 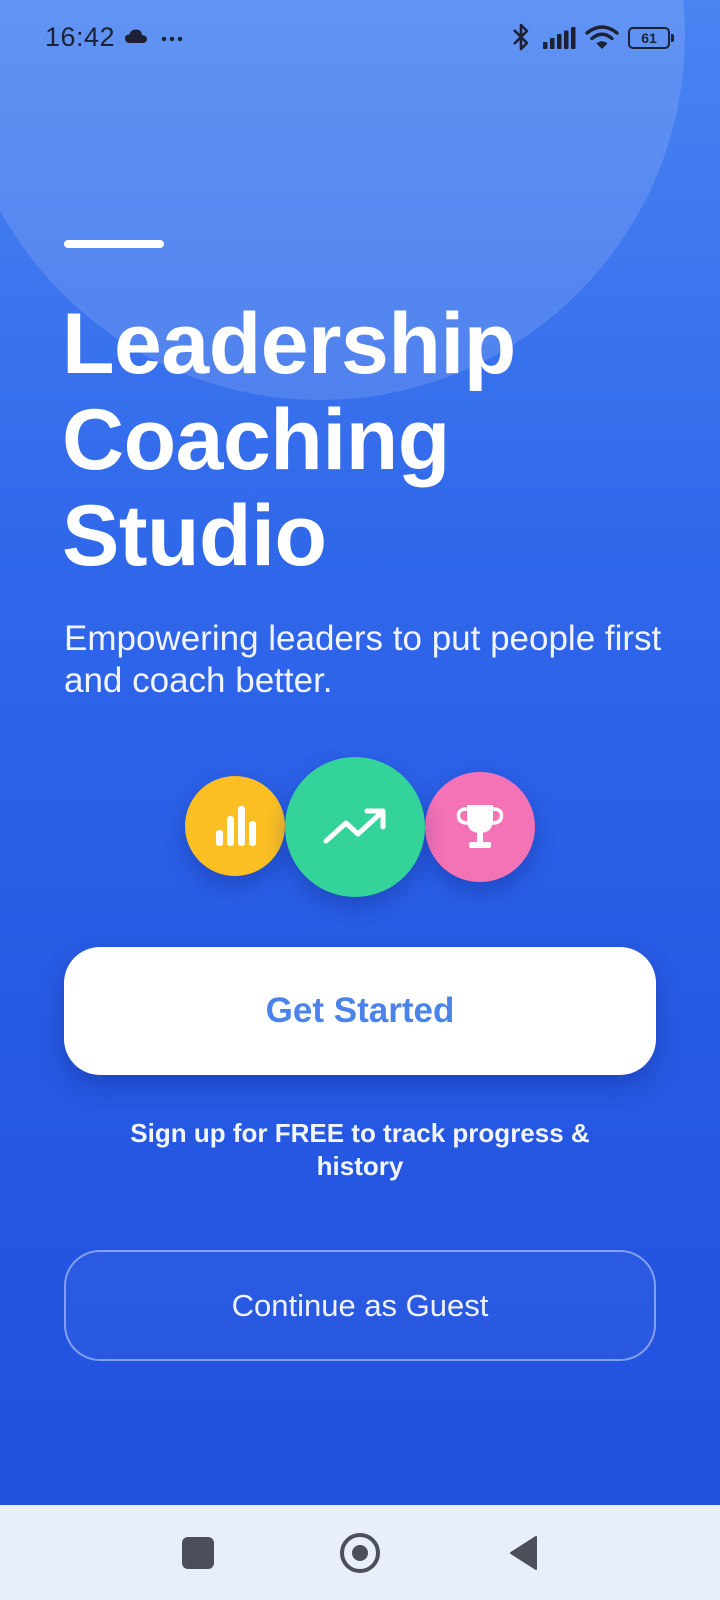 I want to click on app-title-line-2: Coaching, so click(x=256, y=440).